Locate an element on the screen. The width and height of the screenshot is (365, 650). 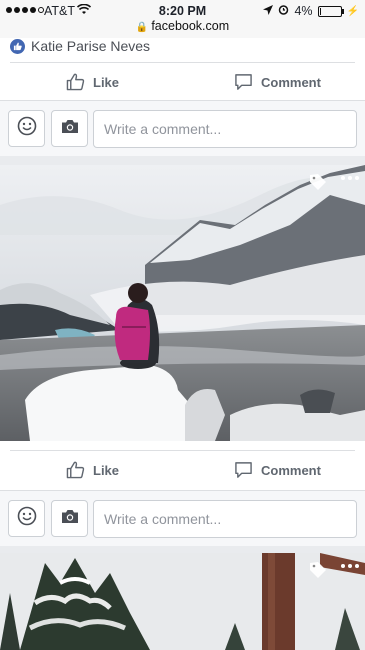
url-text: facebook.com is located at coordinates (190, 26).